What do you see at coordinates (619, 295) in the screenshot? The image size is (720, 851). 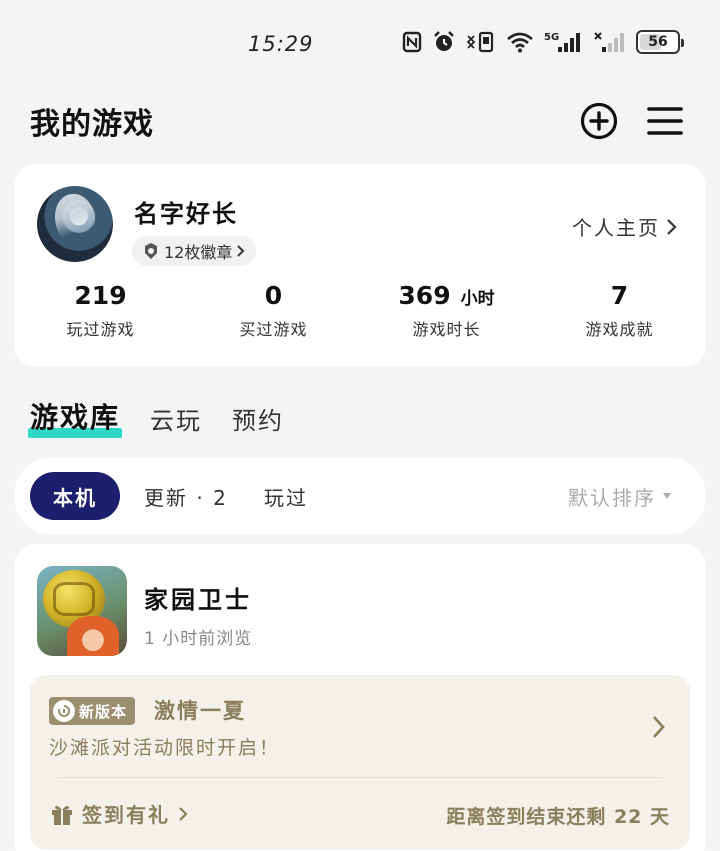 I see `stat-value: 7` at bounding box center [619, 295].